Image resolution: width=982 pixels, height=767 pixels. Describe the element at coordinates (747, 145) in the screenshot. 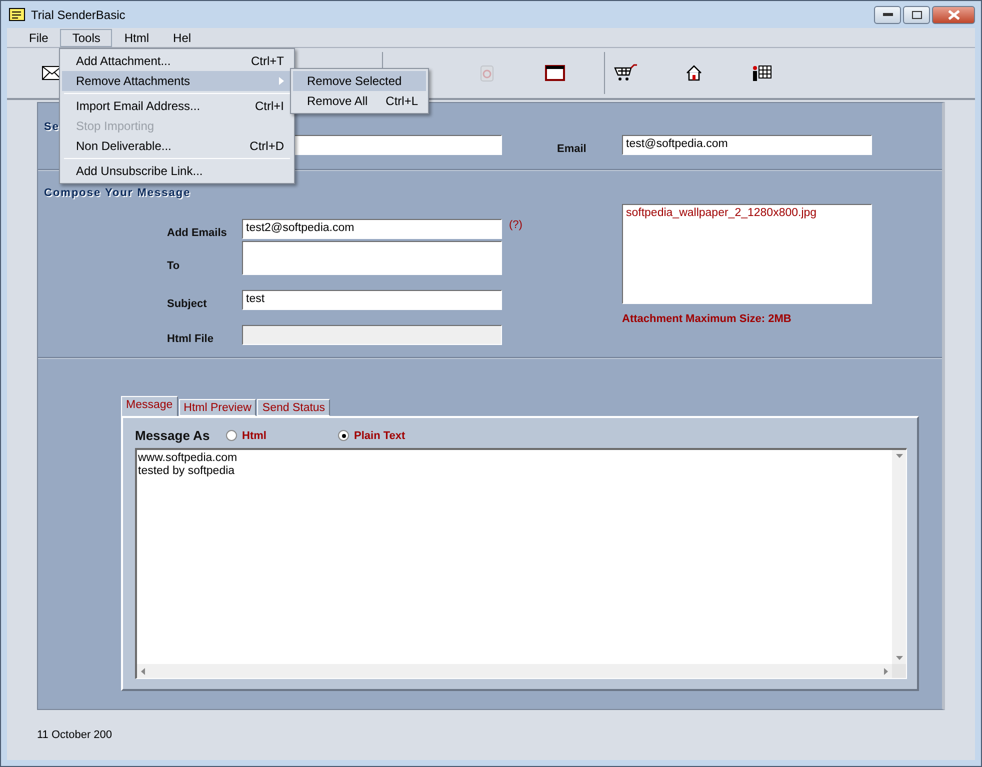

I see `email-field: test@softpedia.com` at that location.